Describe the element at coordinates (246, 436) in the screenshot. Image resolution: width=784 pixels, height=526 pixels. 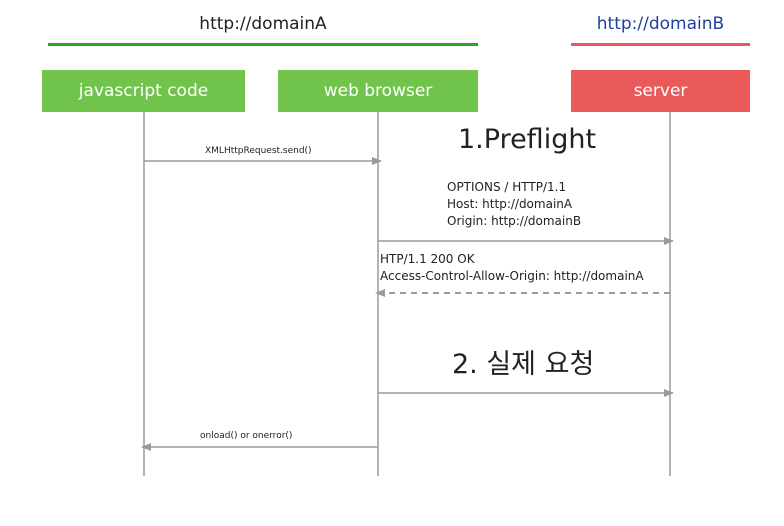
I see `callback-label: onload() or onerror()` at that location.